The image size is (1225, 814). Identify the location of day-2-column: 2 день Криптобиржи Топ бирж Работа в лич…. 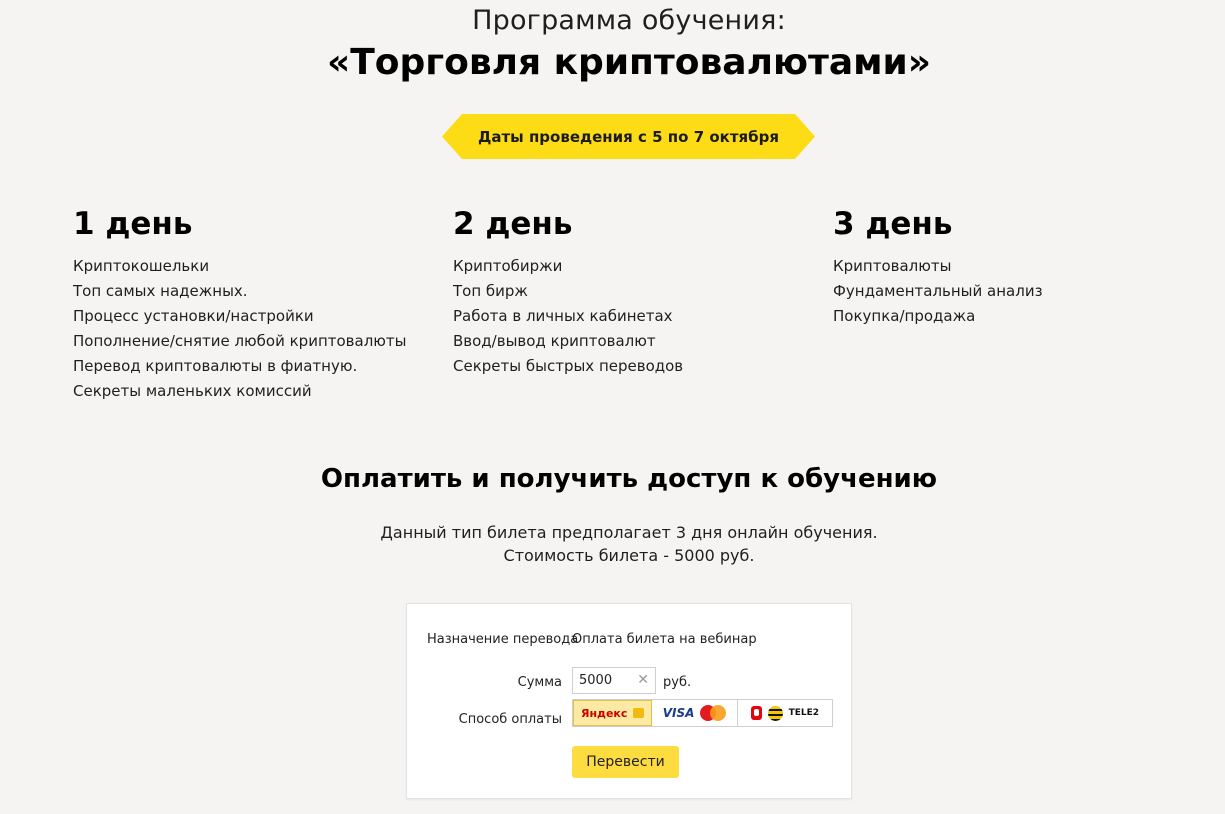
(633, 291).